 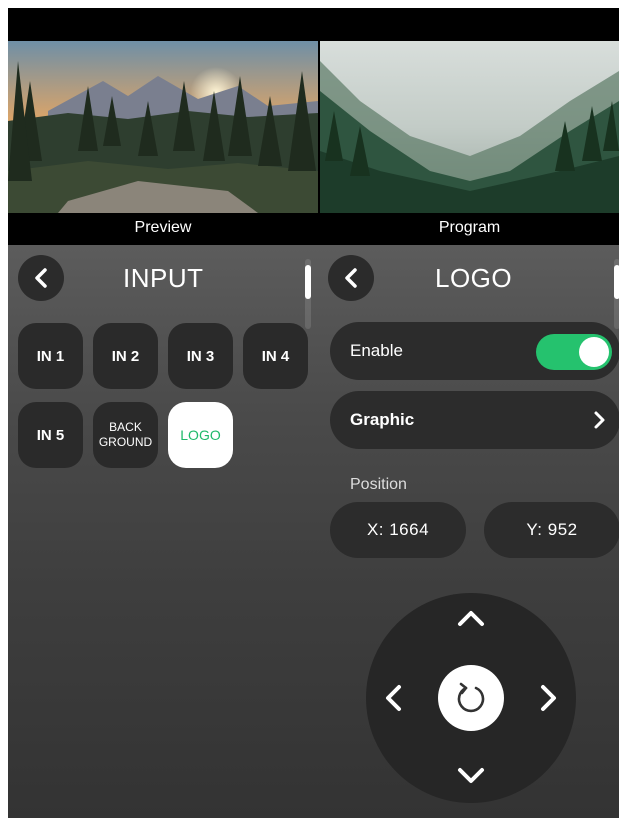 What do you see at coordinates (471, 618) in the screenshot?
I see `chevron-up-icon` at bounding box center [471, 618].